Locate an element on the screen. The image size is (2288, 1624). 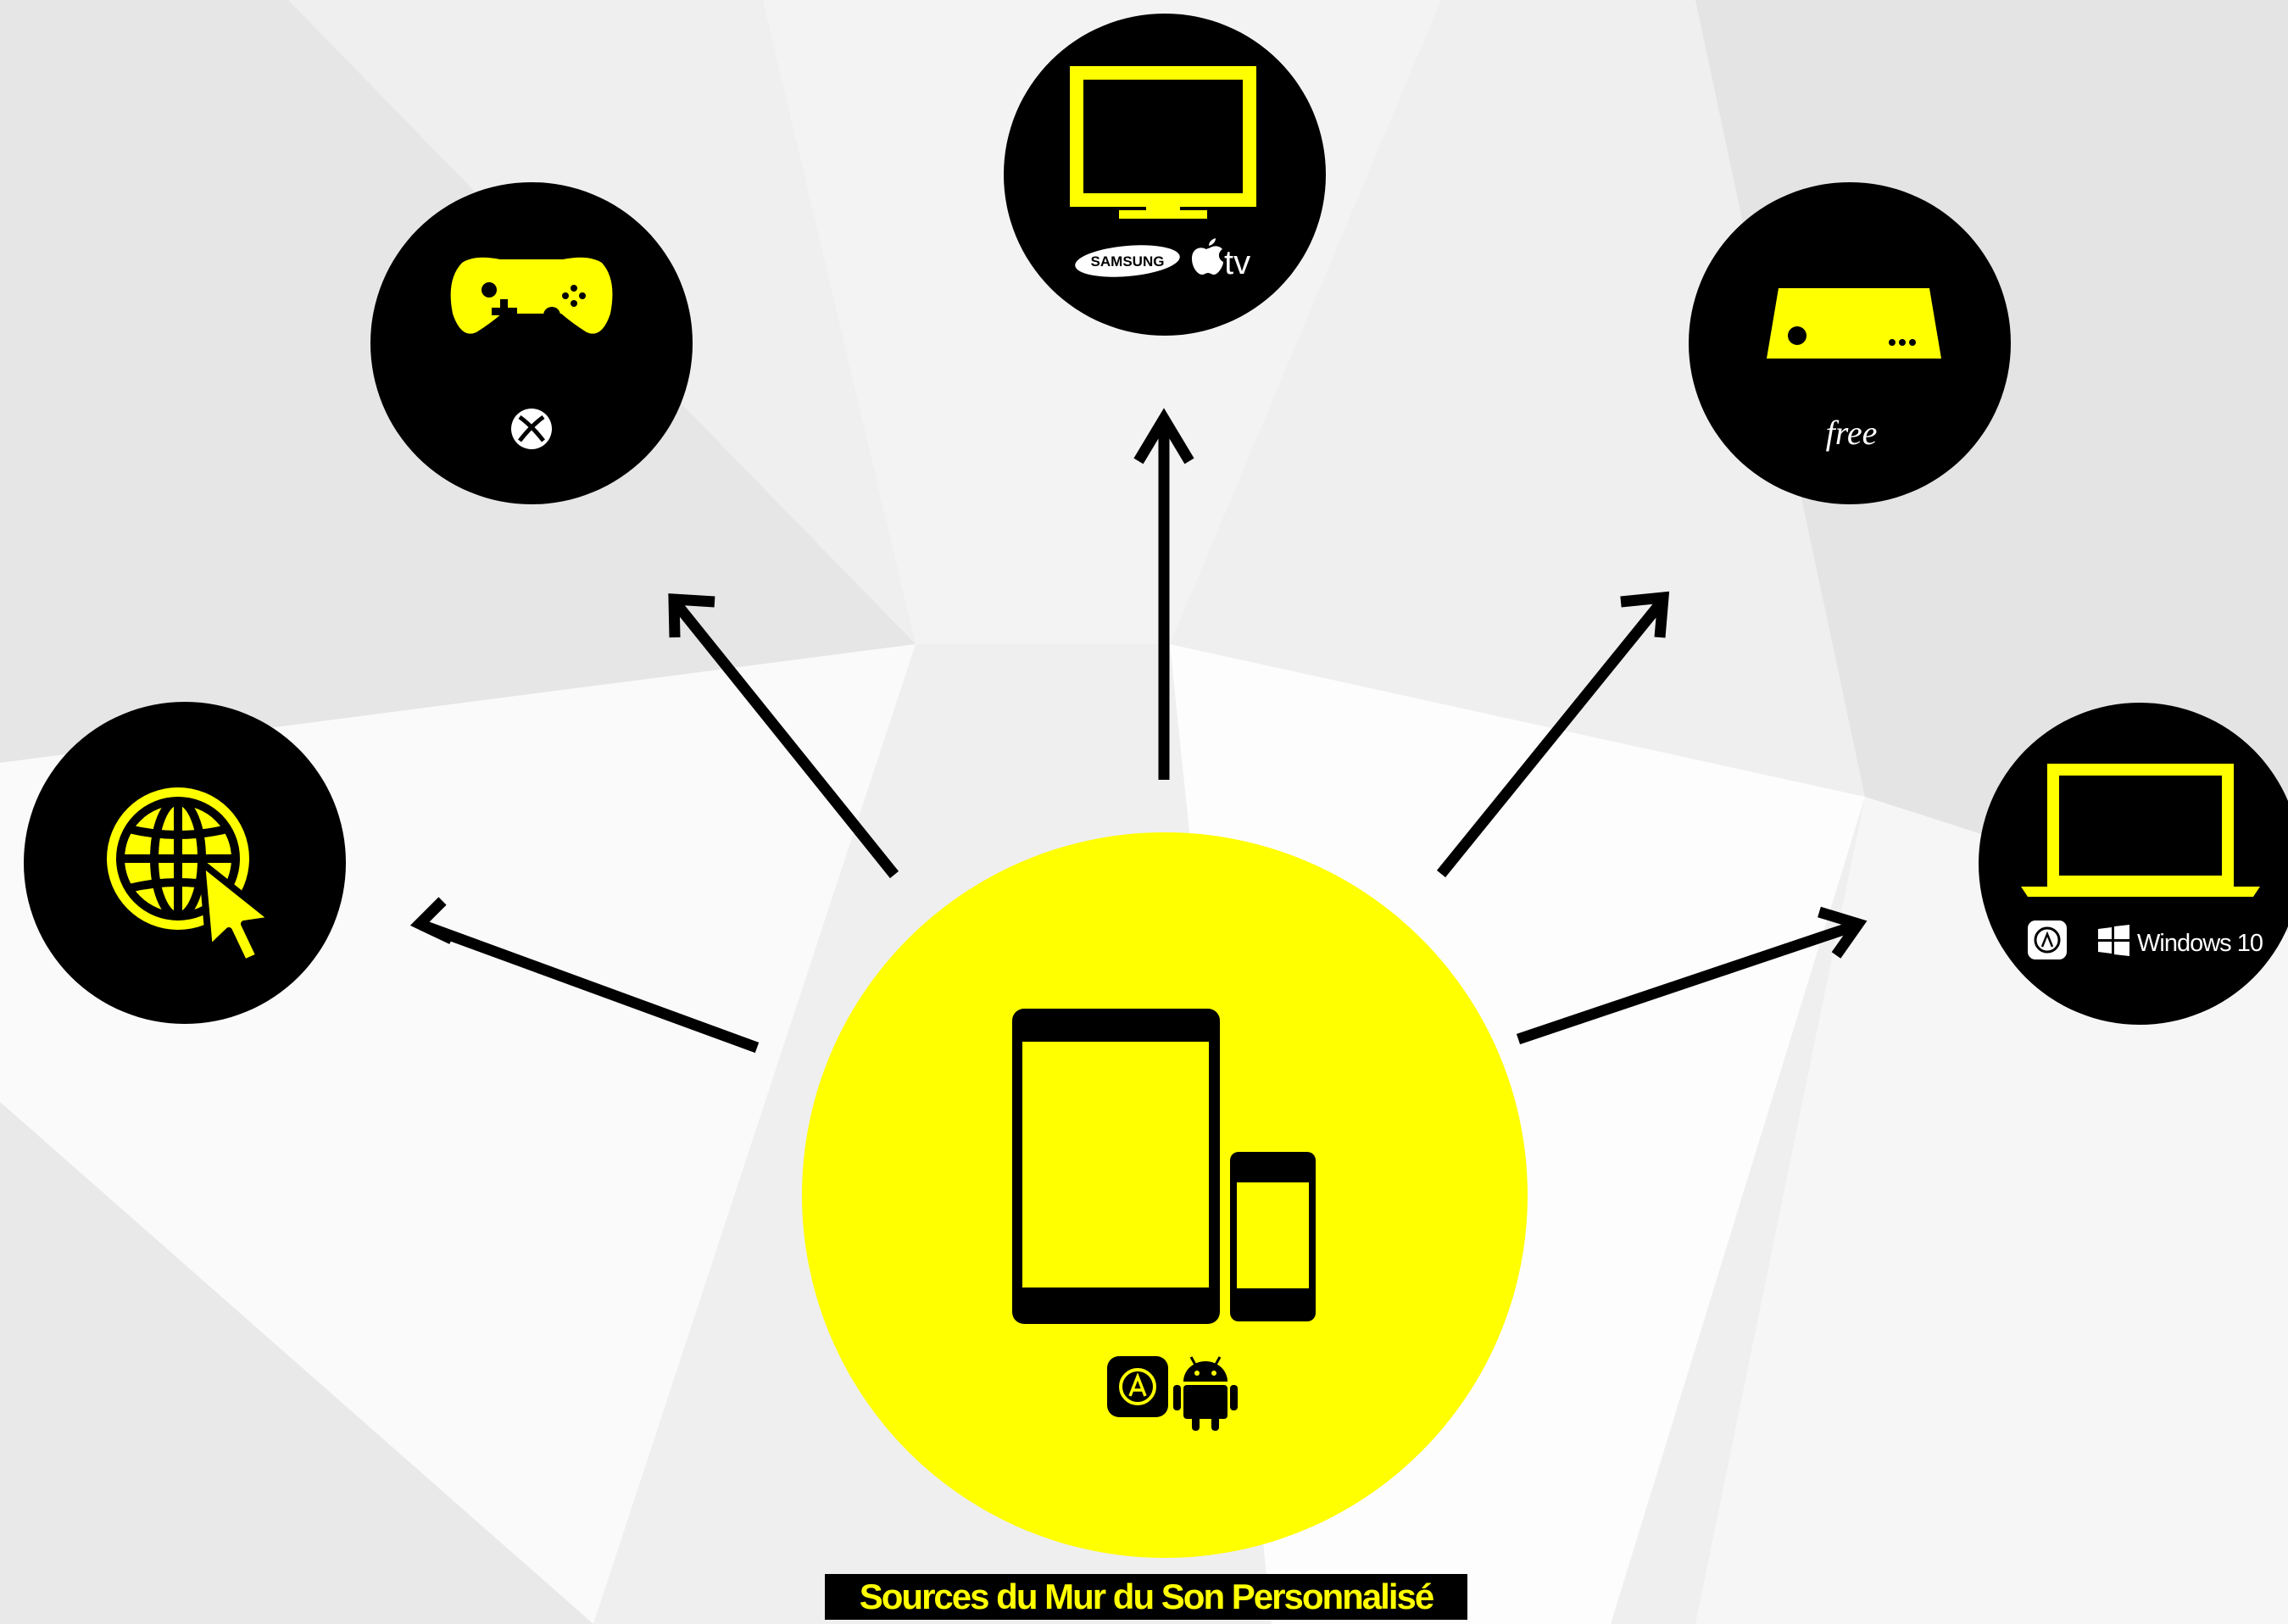
arrow-to-computer is located at coordinates (1692, 976).